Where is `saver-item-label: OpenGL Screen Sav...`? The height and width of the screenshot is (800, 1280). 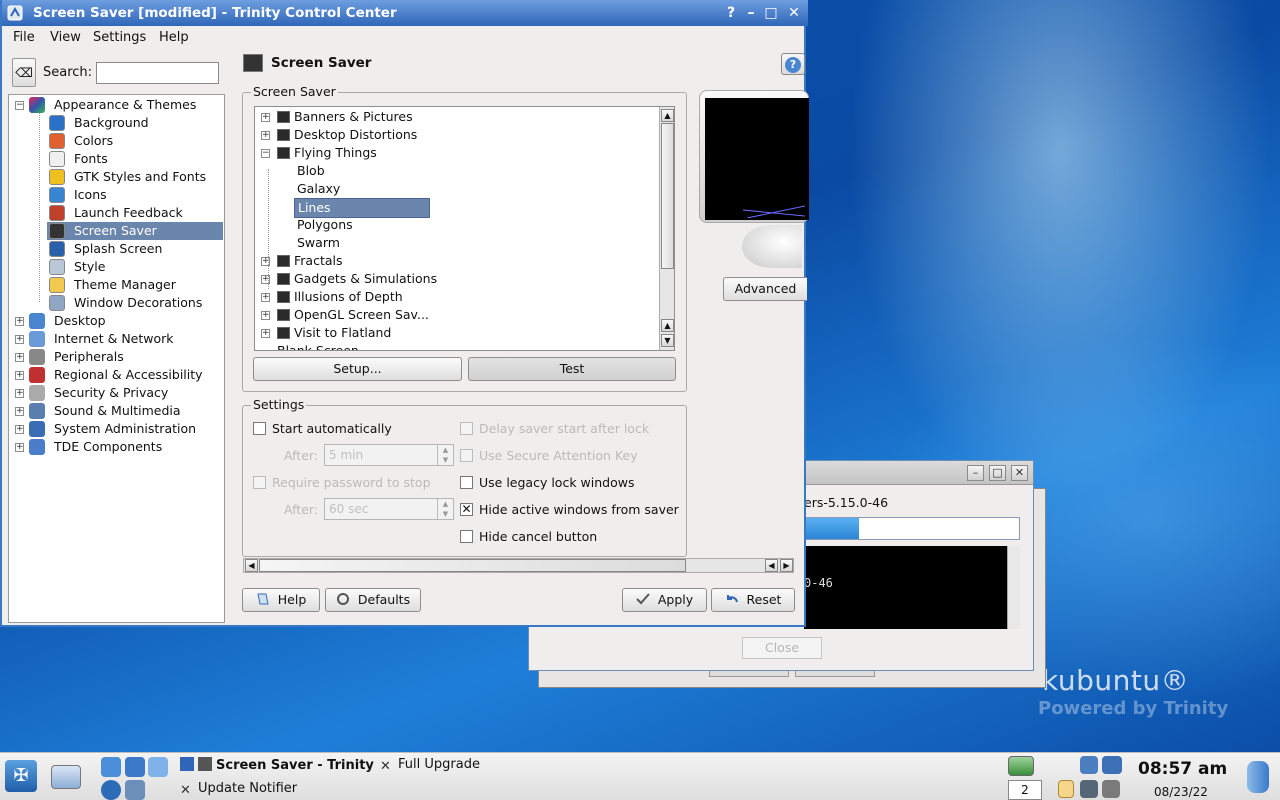 saver-item-label: OpenGL Screen Sav... is located at coordinates (361, 314).